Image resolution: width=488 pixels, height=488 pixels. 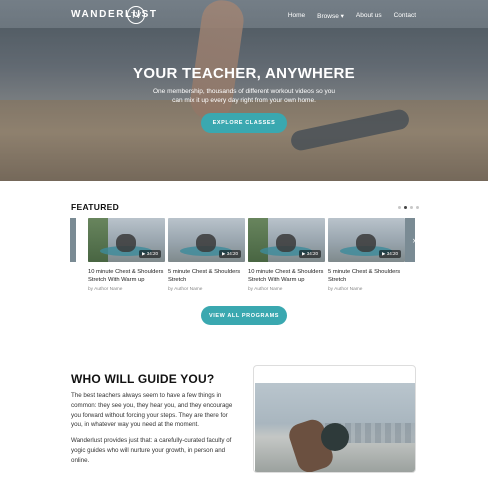 I want to click on featured-heading: FEATURED, so click(x=95, y=207).